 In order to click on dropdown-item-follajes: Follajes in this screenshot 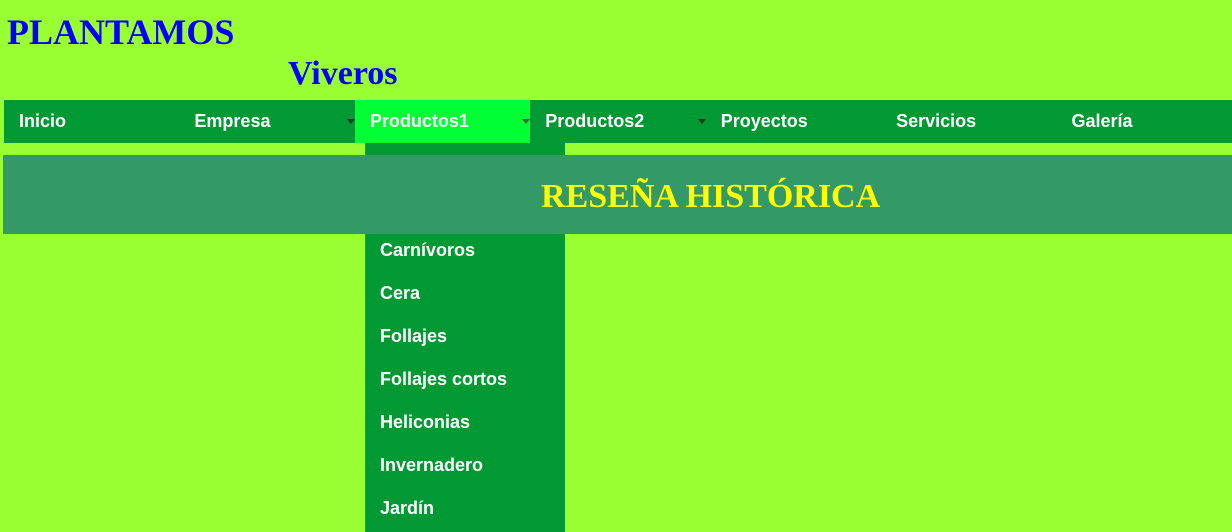, I will do `click(465, 336)`.